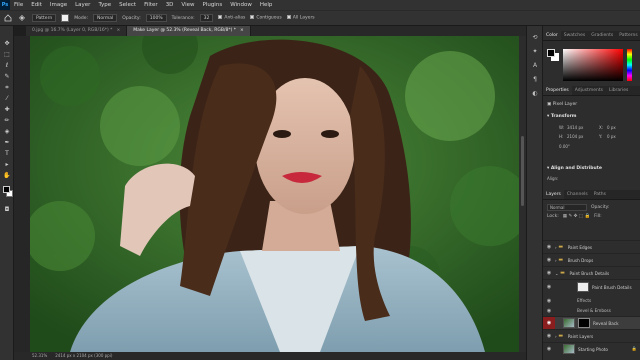  I want to click on home-icon, so click(8, 18).